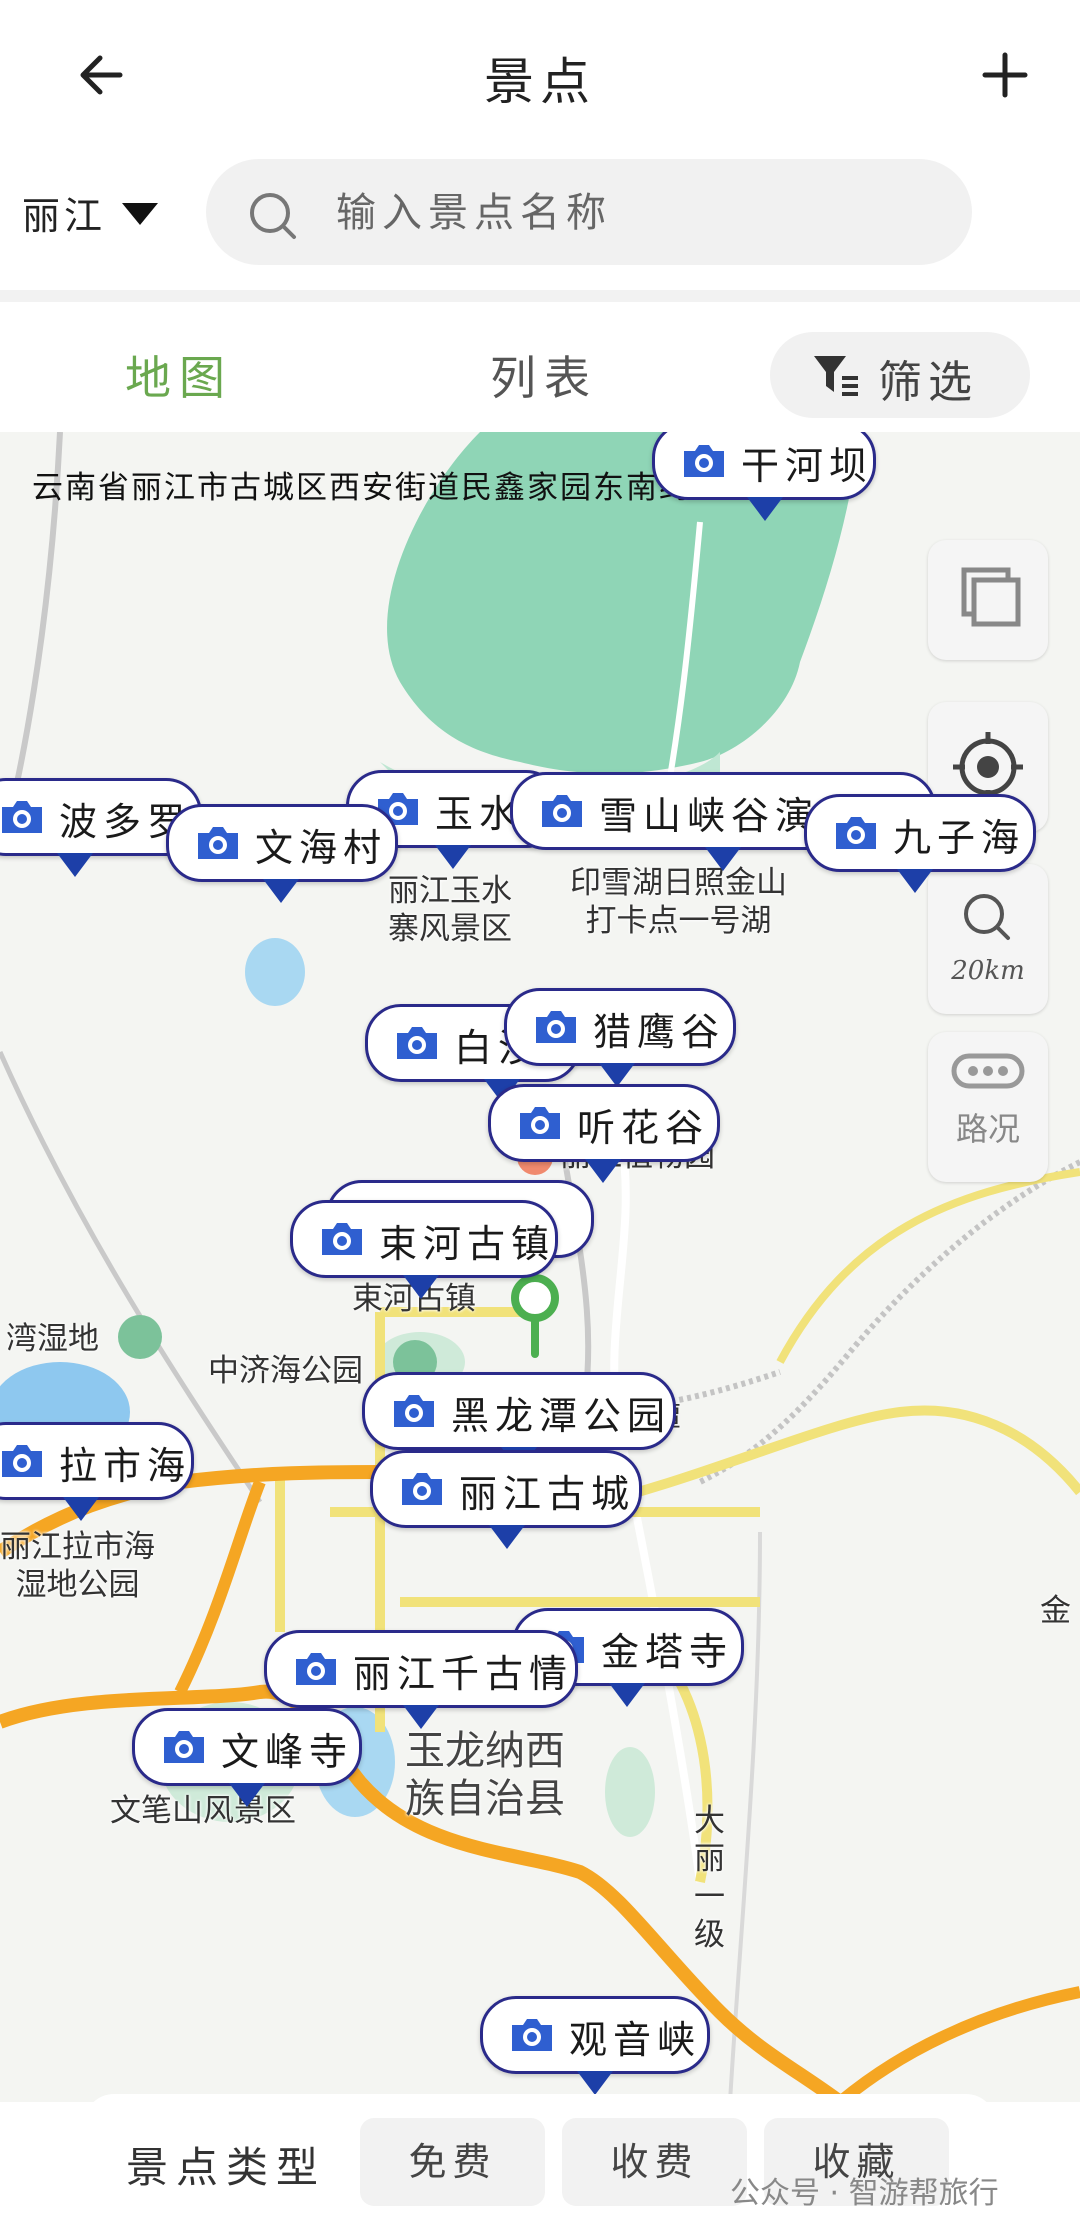 Image resolution: width=1080 pixels, height=2233 pixels. I want to click on poi-label: 黑龙潭公园, so click(561, 1416).